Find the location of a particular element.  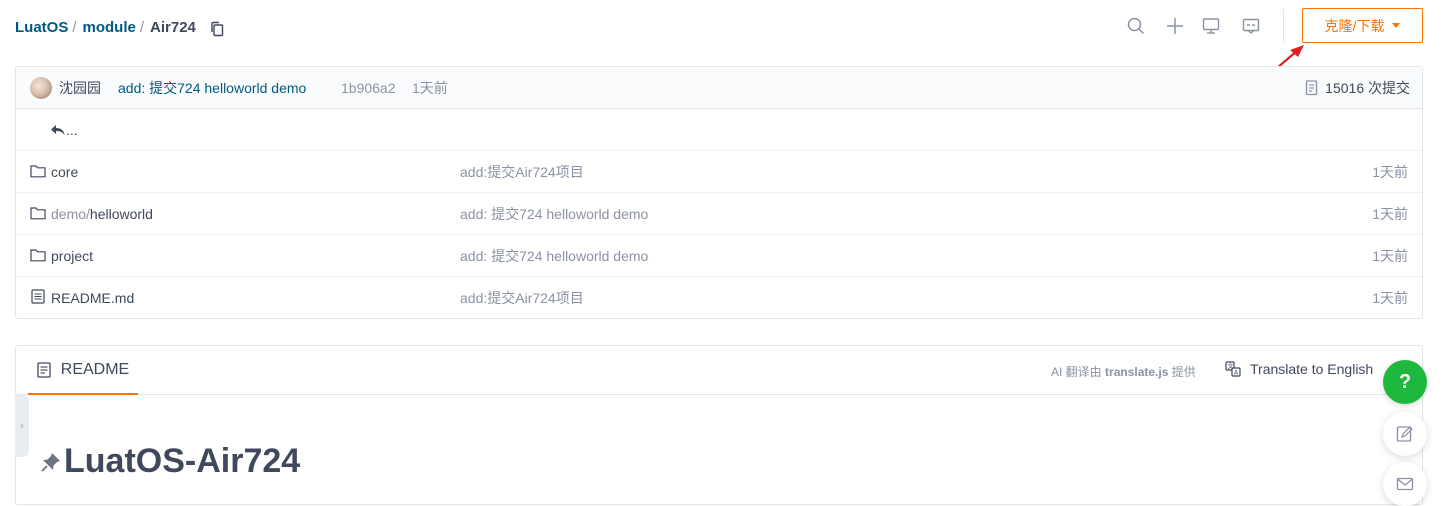

message-button is located at coordinates (1405, 484).